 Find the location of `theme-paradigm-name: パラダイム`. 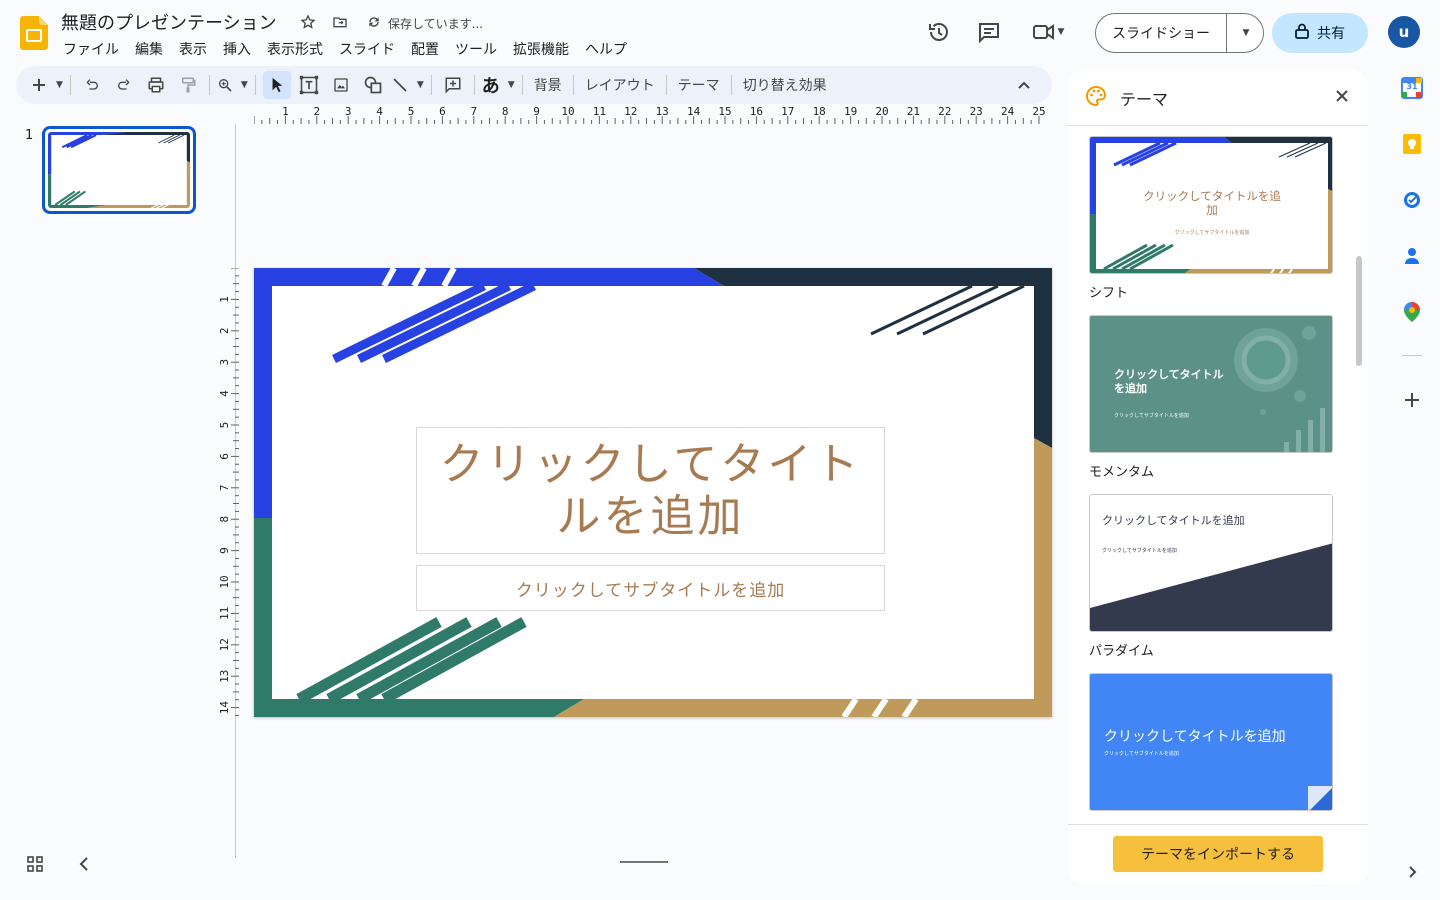

theme-paradigm-name: パラダイム is located at coordinates (1121, 651).